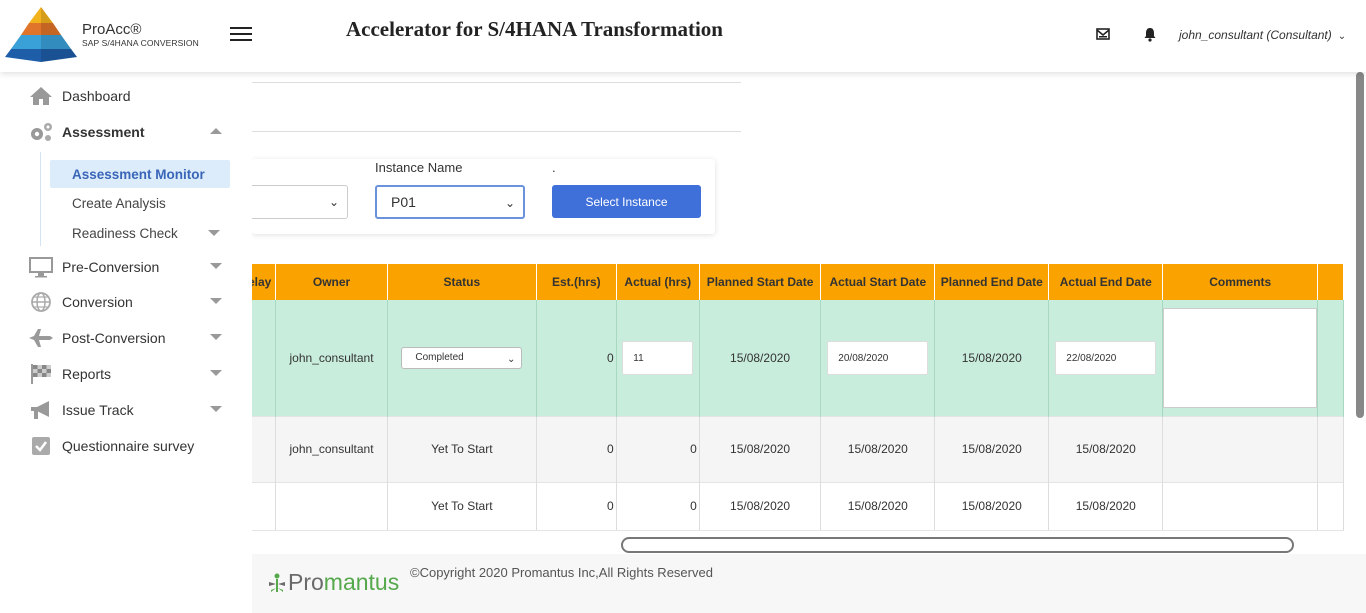 The width and height of the screenshot is (1366, 613). I want to click on comments-textarea, so click(1240, 357).